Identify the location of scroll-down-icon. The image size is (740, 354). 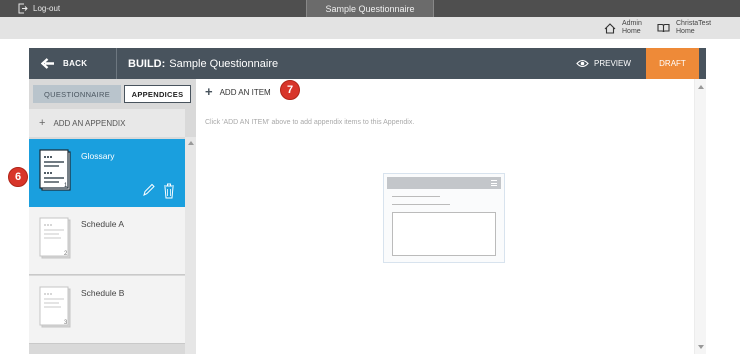
(701, 347).